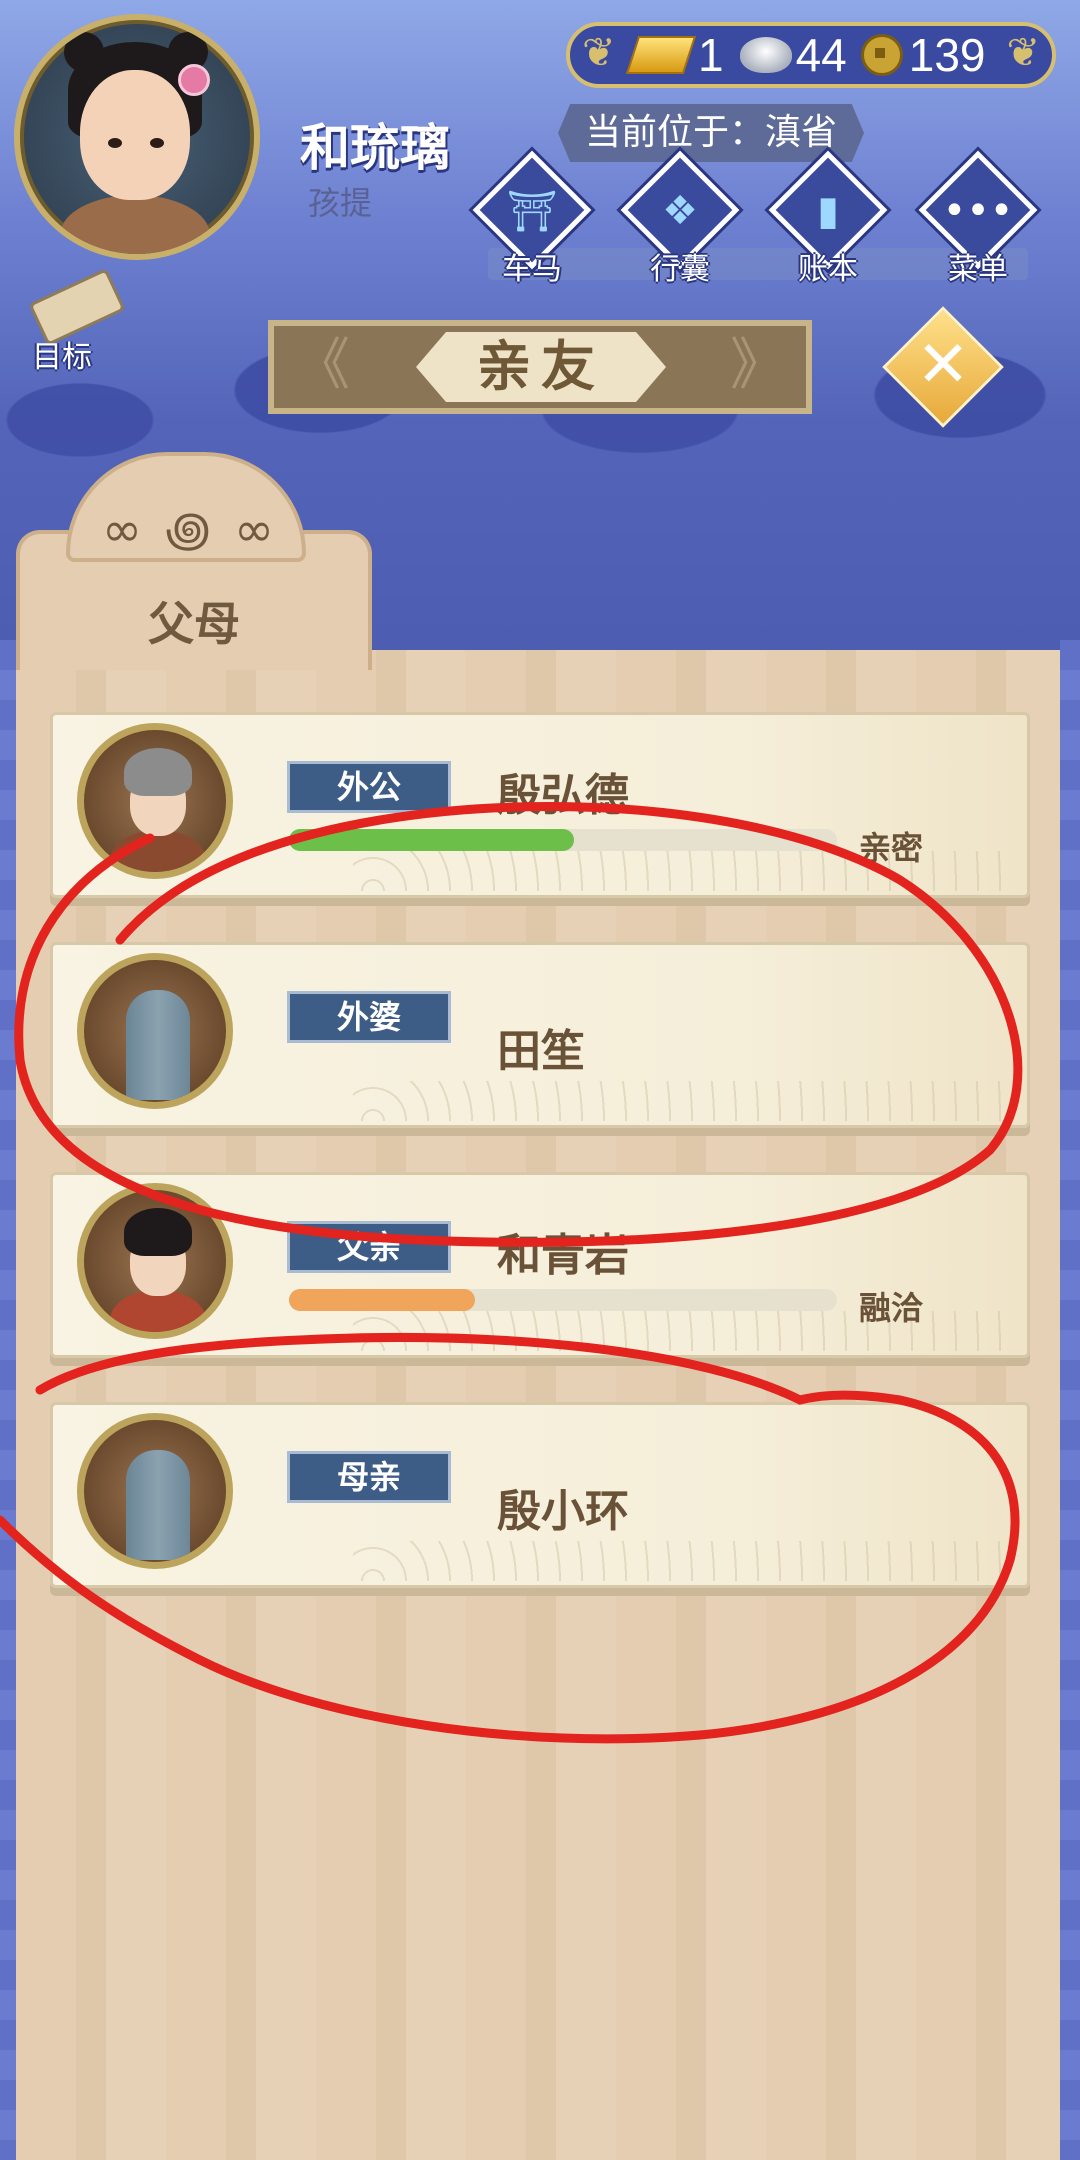 Image resolution: width=1080 pixels, height=2160 pixels. What do you see at coordinates (155, 801) in the screenshot?
I see `portrait-elder-man` at bounding box center [155, 801].